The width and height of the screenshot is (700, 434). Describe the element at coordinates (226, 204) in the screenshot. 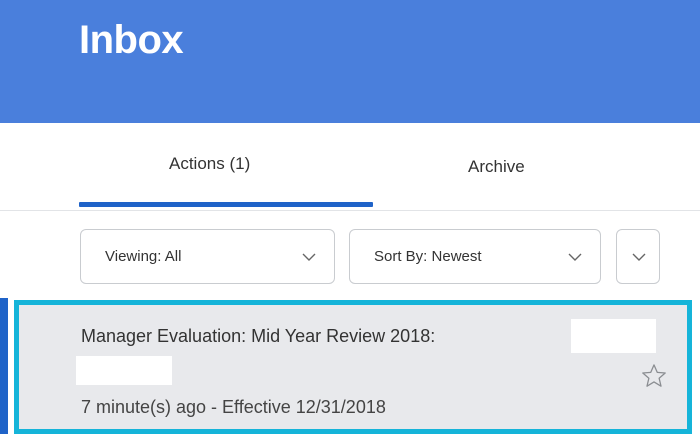

I see `active-tab-indicator` at that location.